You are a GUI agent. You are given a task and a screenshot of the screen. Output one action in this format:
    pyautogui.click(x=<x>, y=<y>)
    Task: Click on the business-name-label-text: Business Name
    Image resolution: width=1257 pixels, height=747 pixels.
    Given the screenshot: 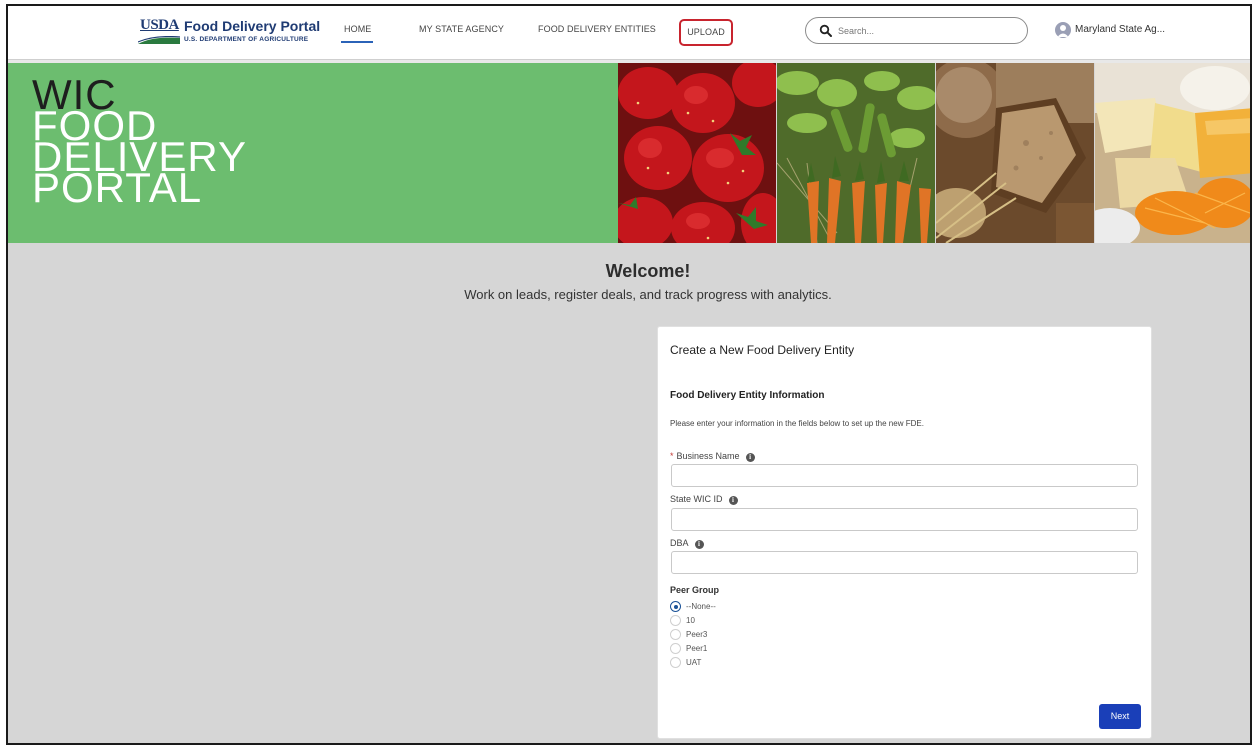 What is the action you would take?
    pyautogui.click(x=708, y=456)
    